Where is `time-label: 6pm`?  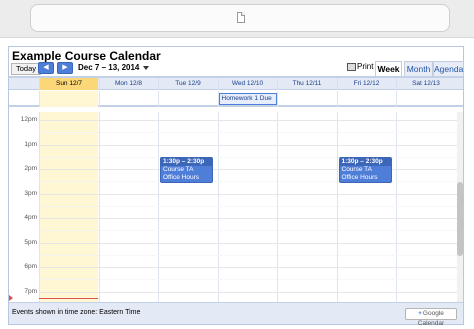
time-label: 6pm is located at coordinates (30, 266).